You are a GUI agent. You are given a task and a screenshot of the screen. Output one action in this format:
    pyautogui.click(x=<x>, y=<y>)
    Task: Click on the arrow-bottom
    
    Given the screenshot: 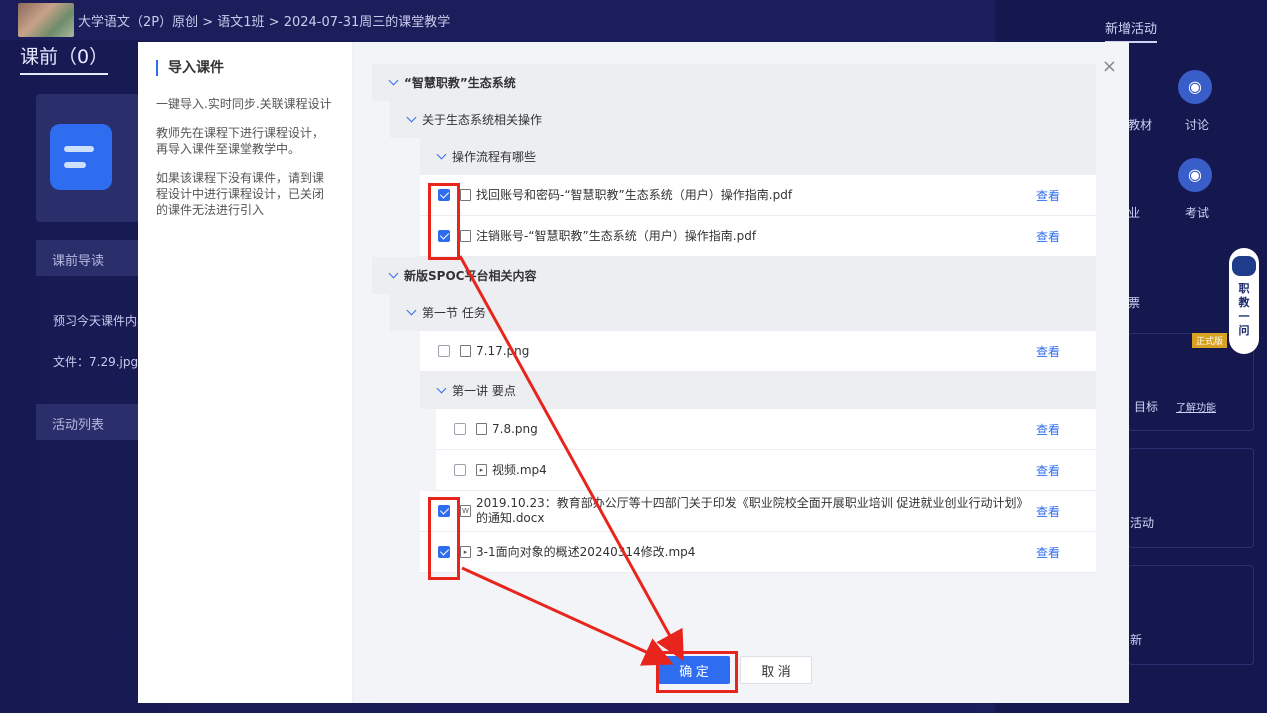 What is the action you would take?
    pyautogui.click(x=567, y=616)
    